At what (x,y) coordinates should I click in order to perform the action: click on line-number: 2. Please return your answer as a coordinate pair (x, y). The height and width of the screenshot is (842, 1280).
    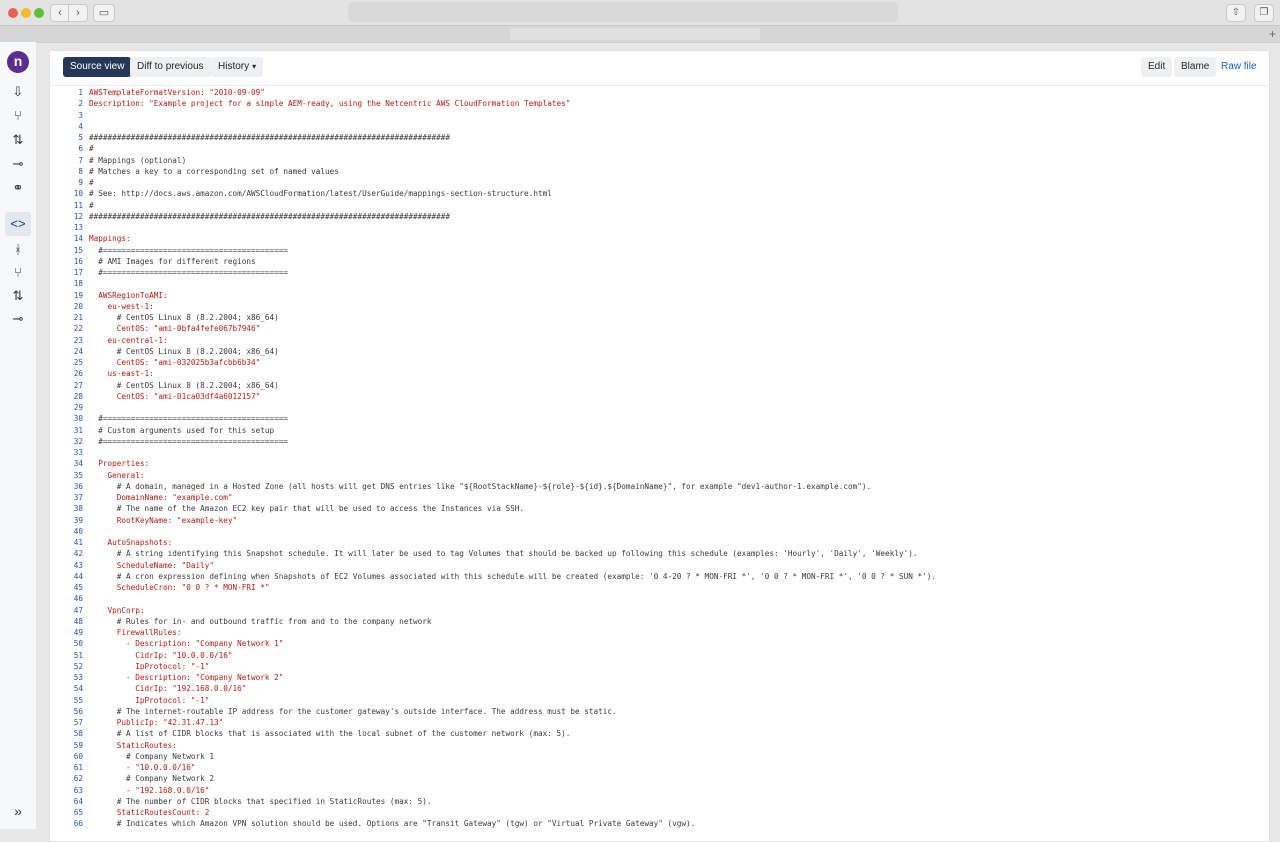
    Looking at the image, I should click on (66, 103).